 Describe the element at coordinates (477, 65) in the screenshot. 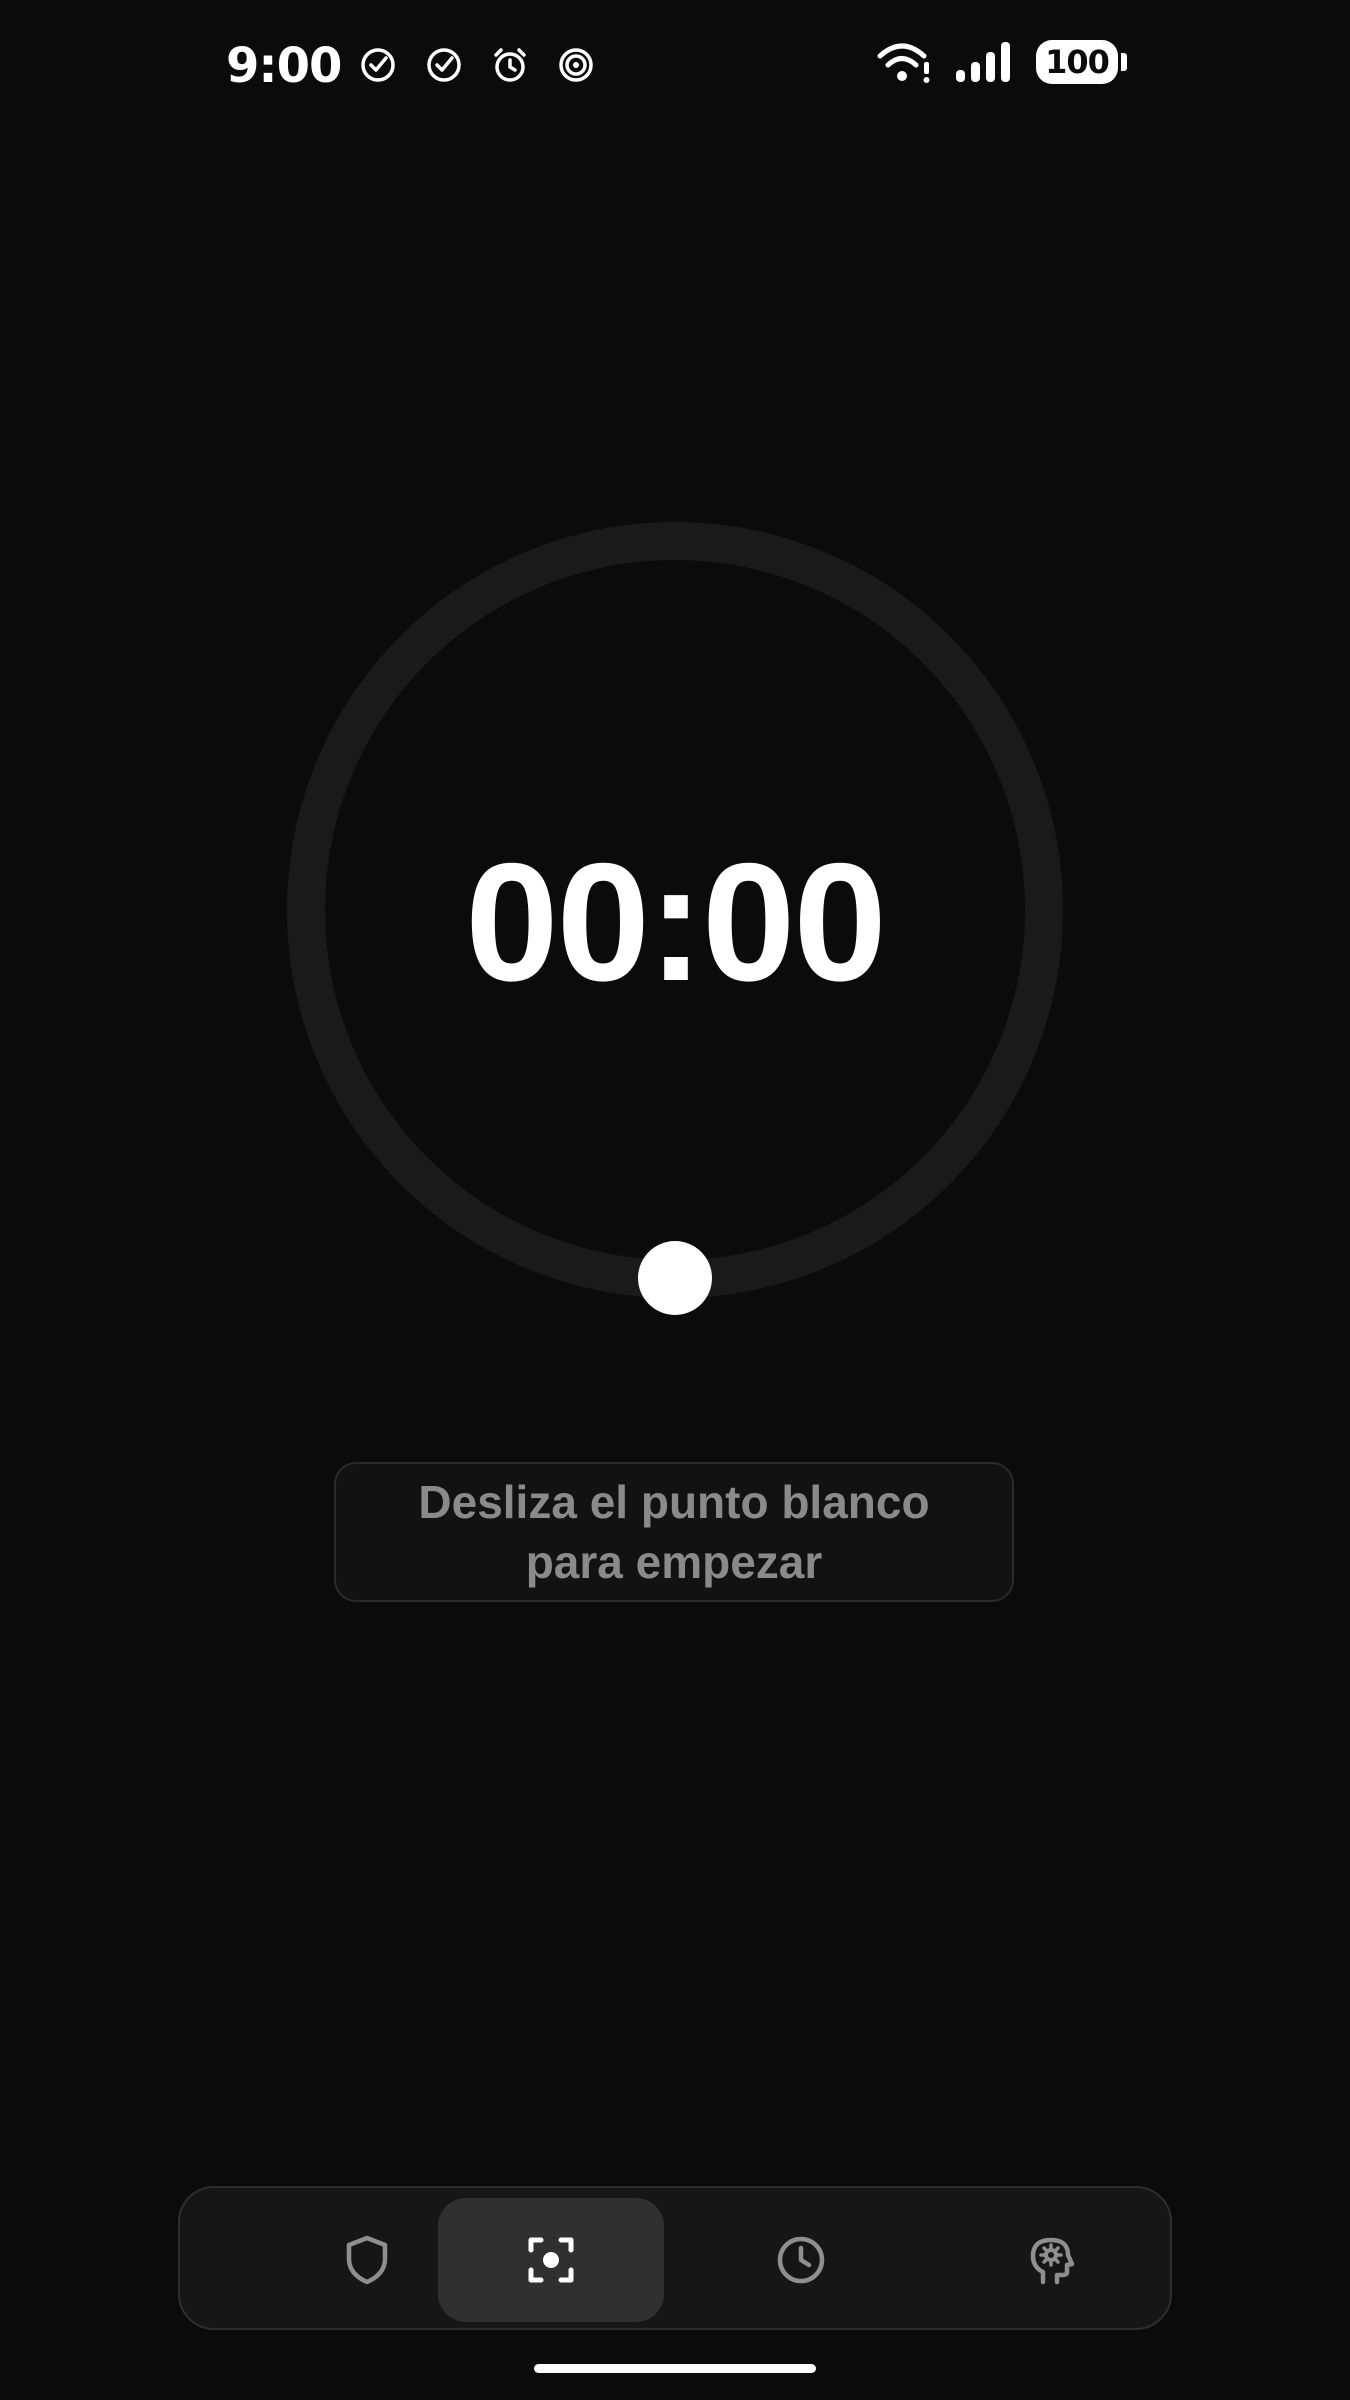

I see `notification-icons` at that location.